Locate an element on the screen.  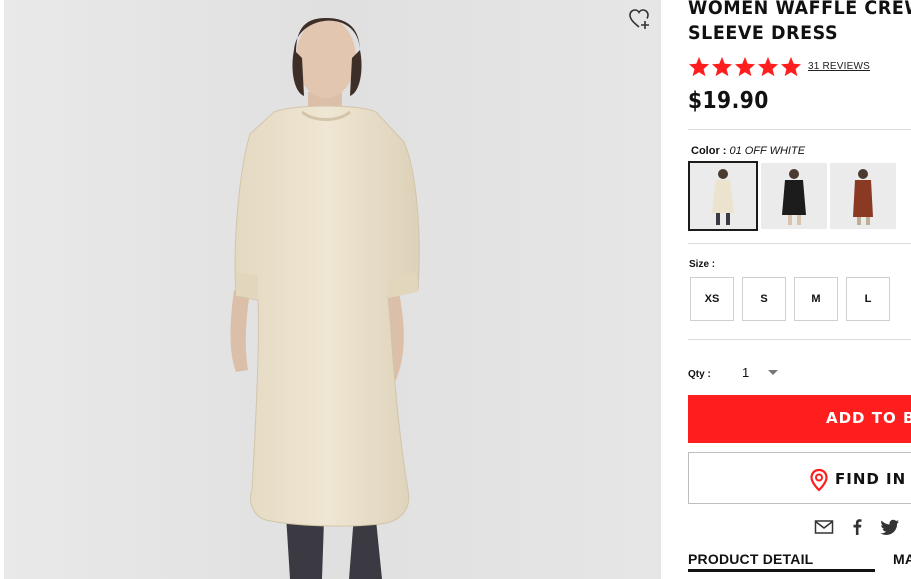
mail-icon is located at coordinates (824, 527).